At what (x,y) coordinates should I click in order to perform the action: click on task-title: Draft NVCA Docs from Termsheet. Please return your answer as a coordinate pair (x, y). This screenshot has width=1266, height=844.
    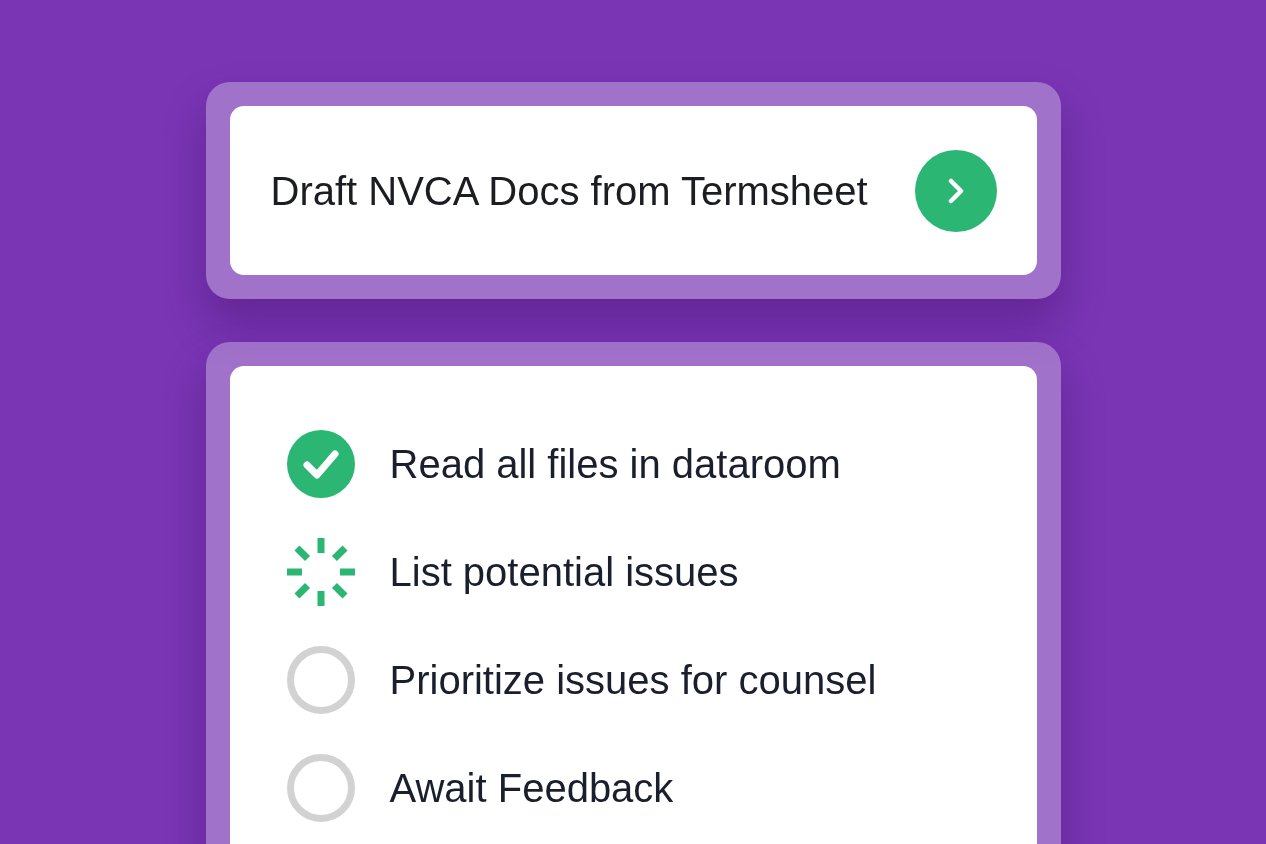
    Looking at the image, I should click on (569, 191).